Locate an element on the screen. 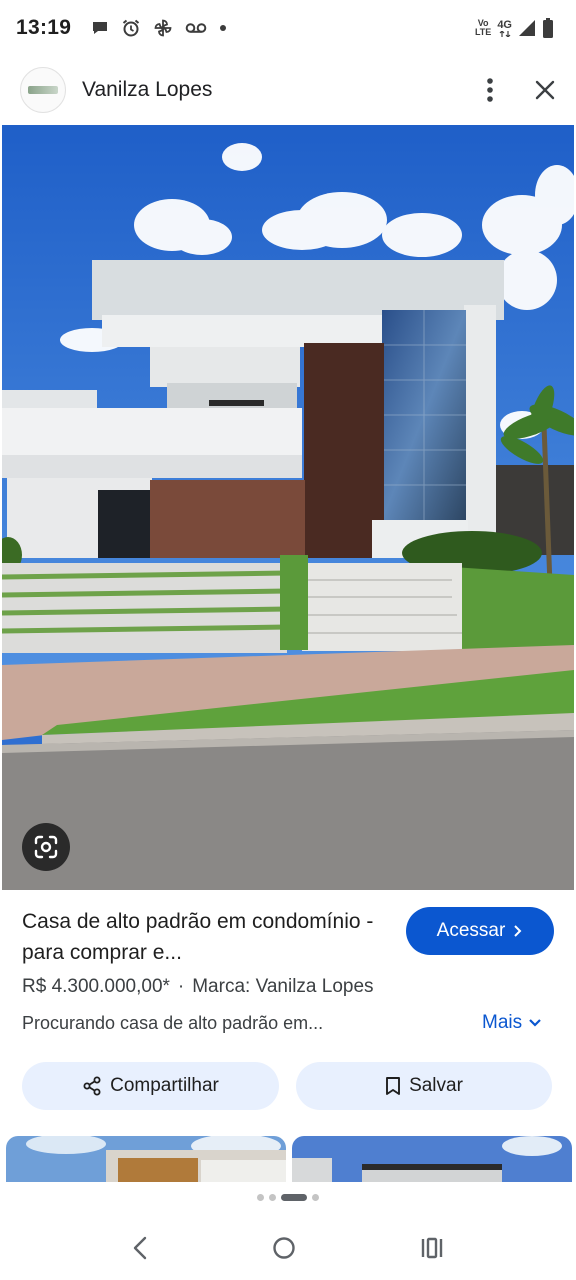  volte-indicator: Vo LTE is located at coordinates (483, 28).